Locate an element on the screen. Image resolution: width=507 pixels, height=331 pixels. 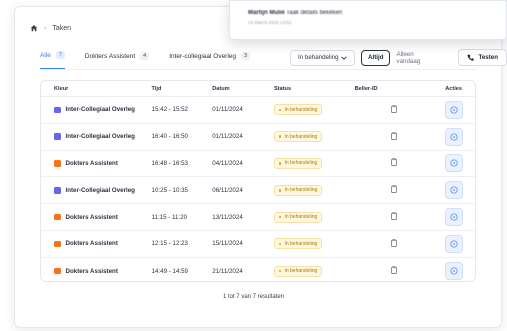
cell-datum: 04/11/2024 is located at coordinates (227, 163).